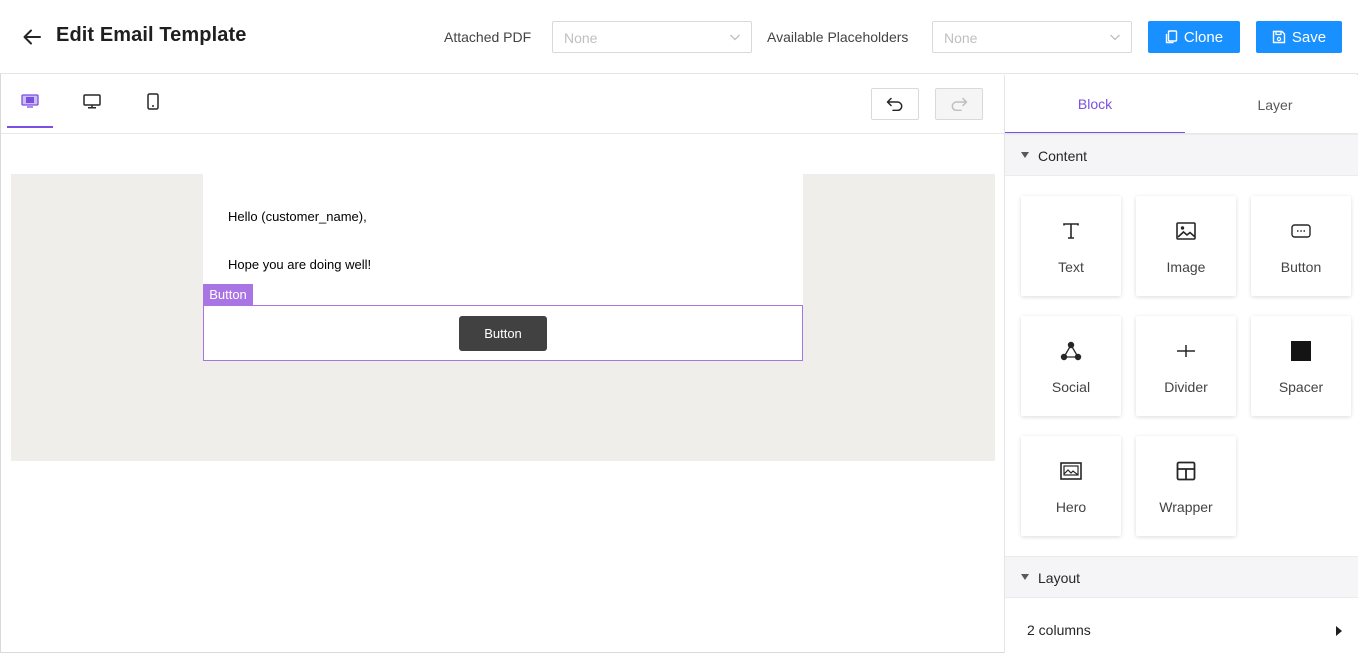 The image size is (1358, 653). I want to click on attached-pdf-value: None, so click(581, 38).